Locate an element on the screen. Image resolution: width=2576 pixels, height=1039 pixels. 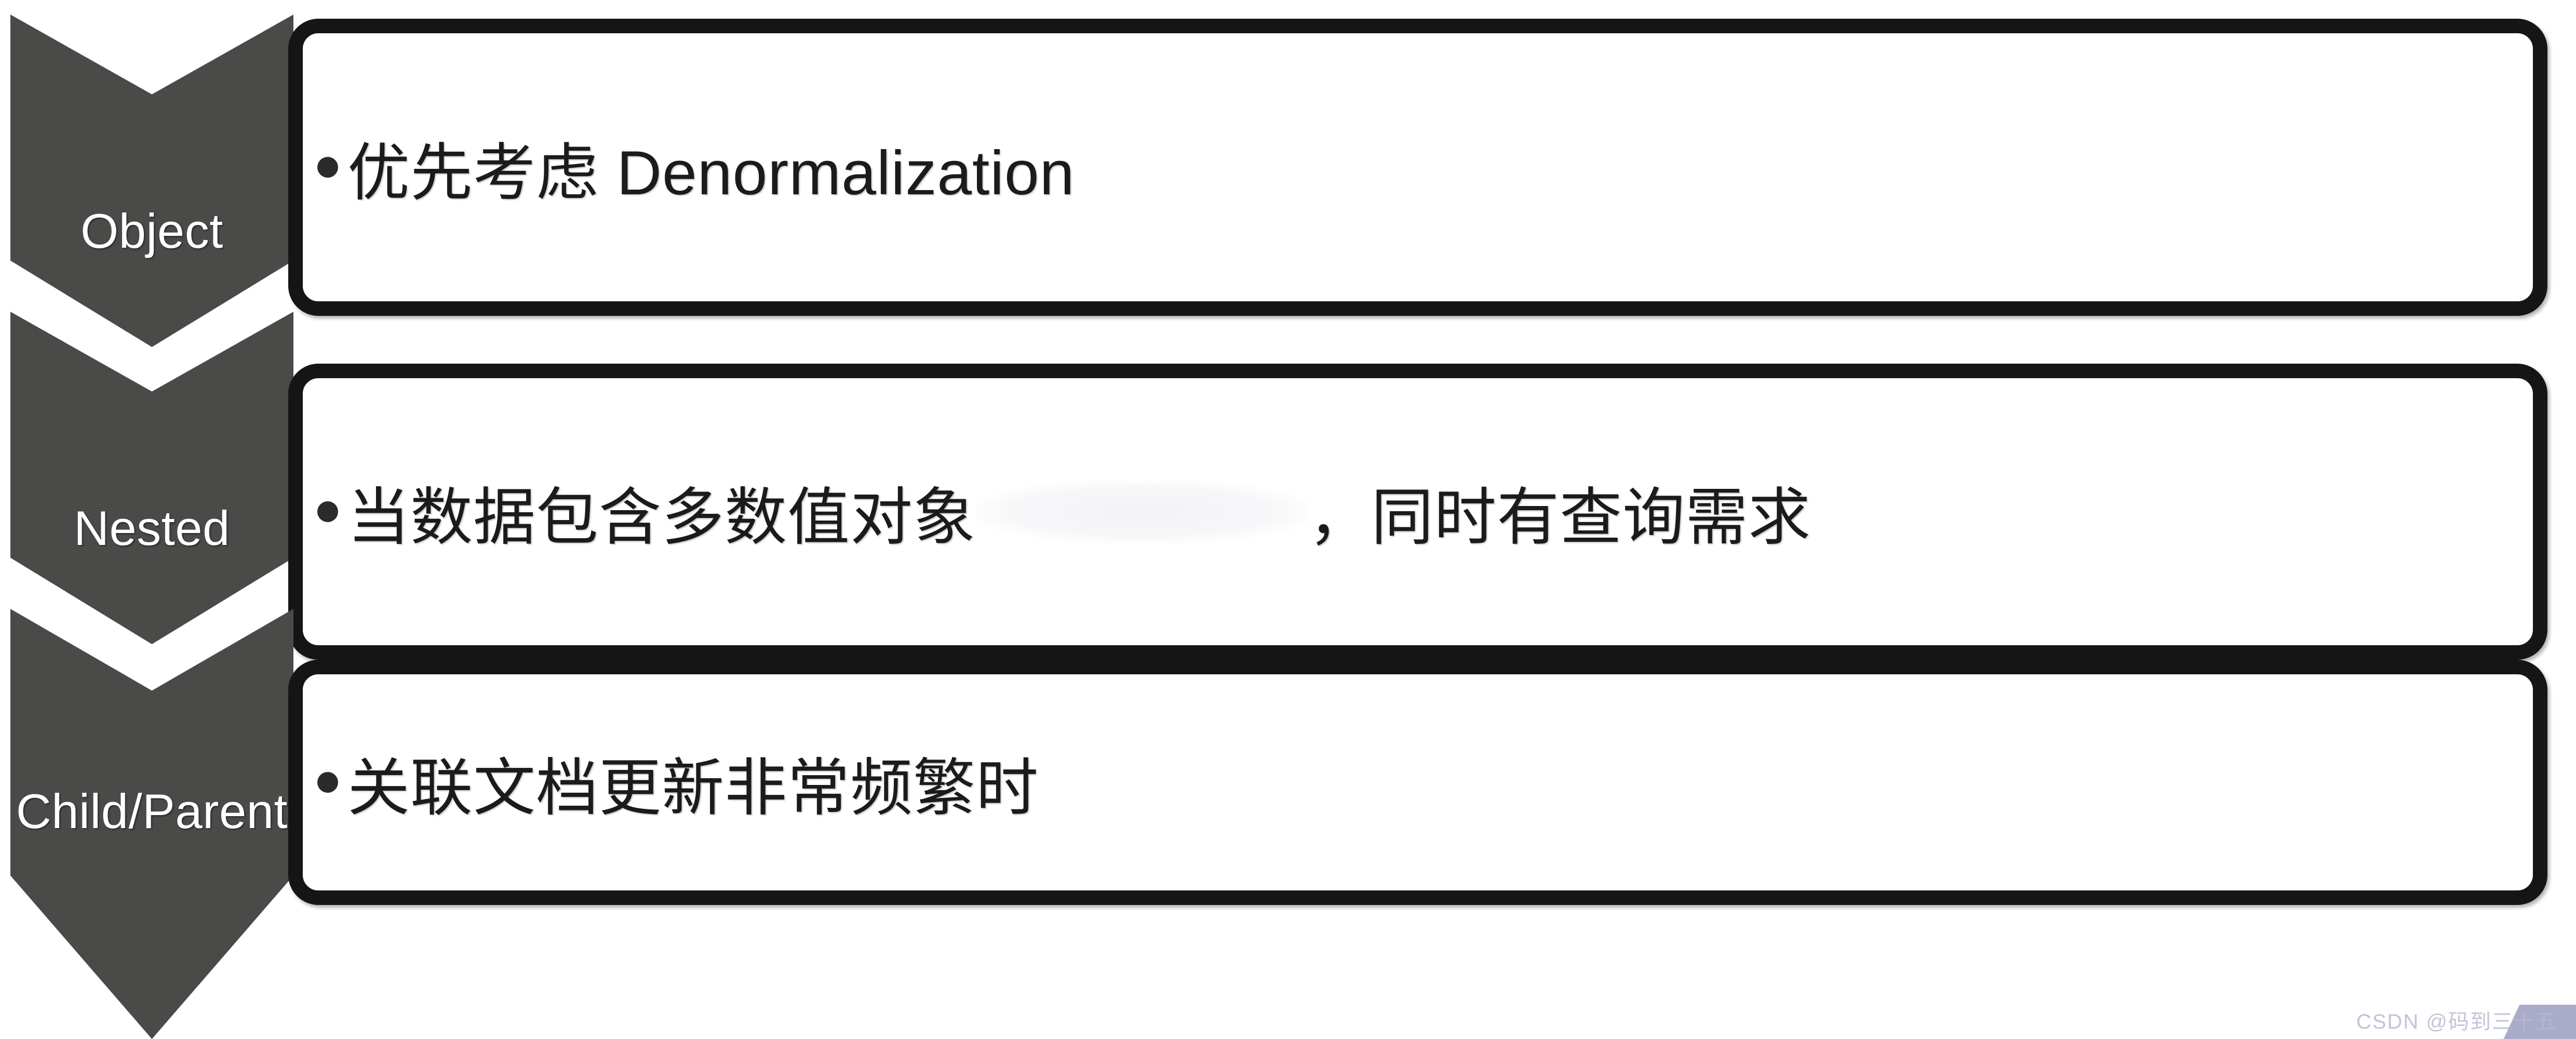
chevron-stage-nested: Nested is located at coordinates (151, 478).